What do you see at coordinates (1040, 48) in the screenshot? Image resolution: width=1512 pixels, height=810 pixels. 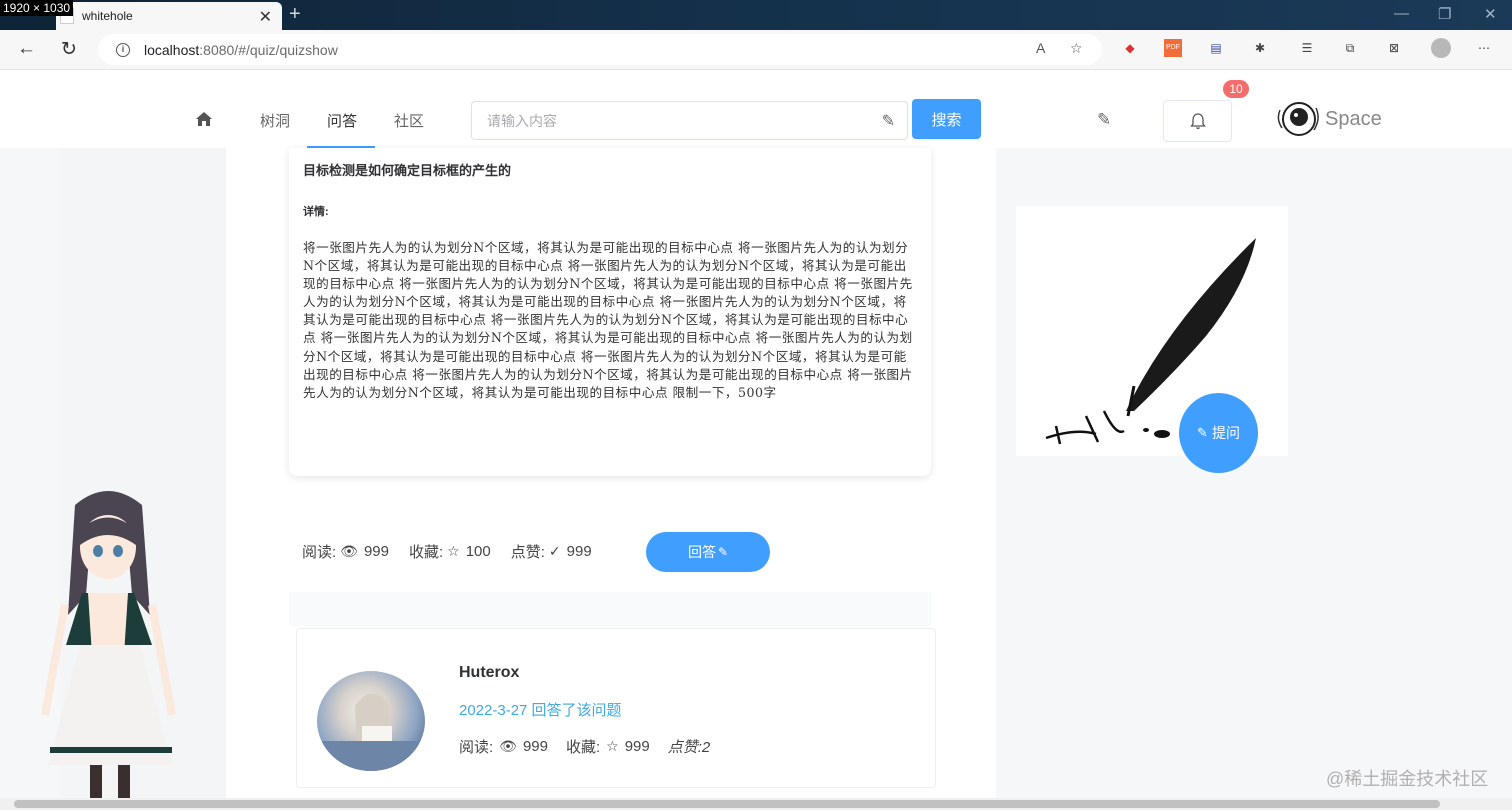 I see `read-aloud-icon: A` at bounding box center [1040, 48].